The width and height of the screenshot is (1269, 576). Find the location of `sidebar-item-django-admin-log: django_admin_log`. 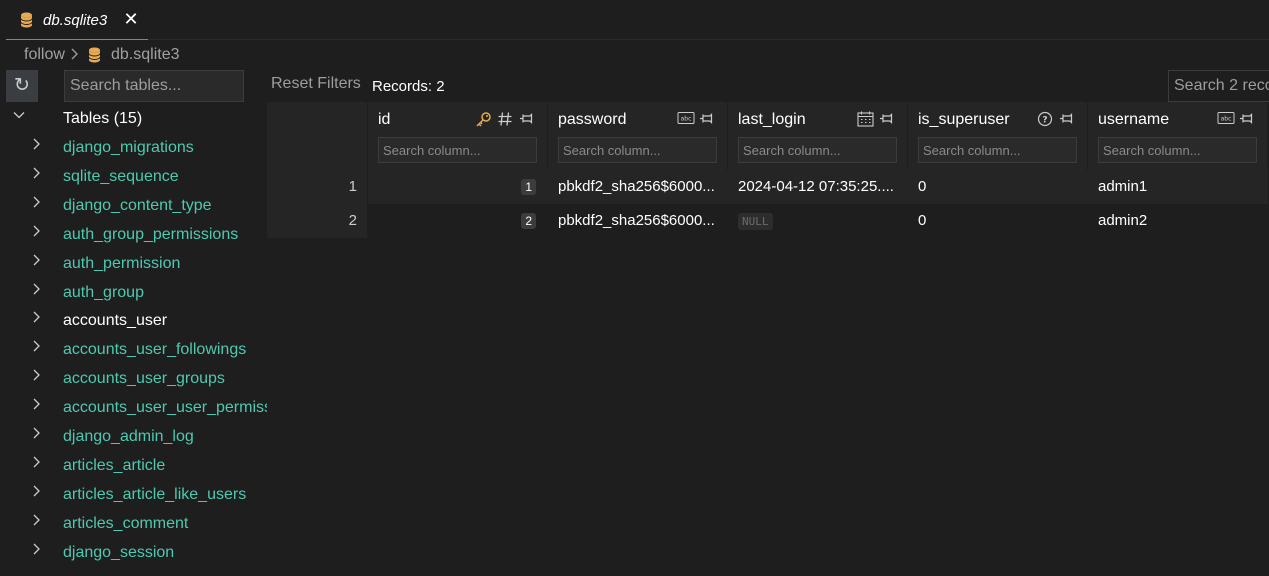

sidebar-item-django-admin-log: django_admin_log is located at coordinates (133, 436).